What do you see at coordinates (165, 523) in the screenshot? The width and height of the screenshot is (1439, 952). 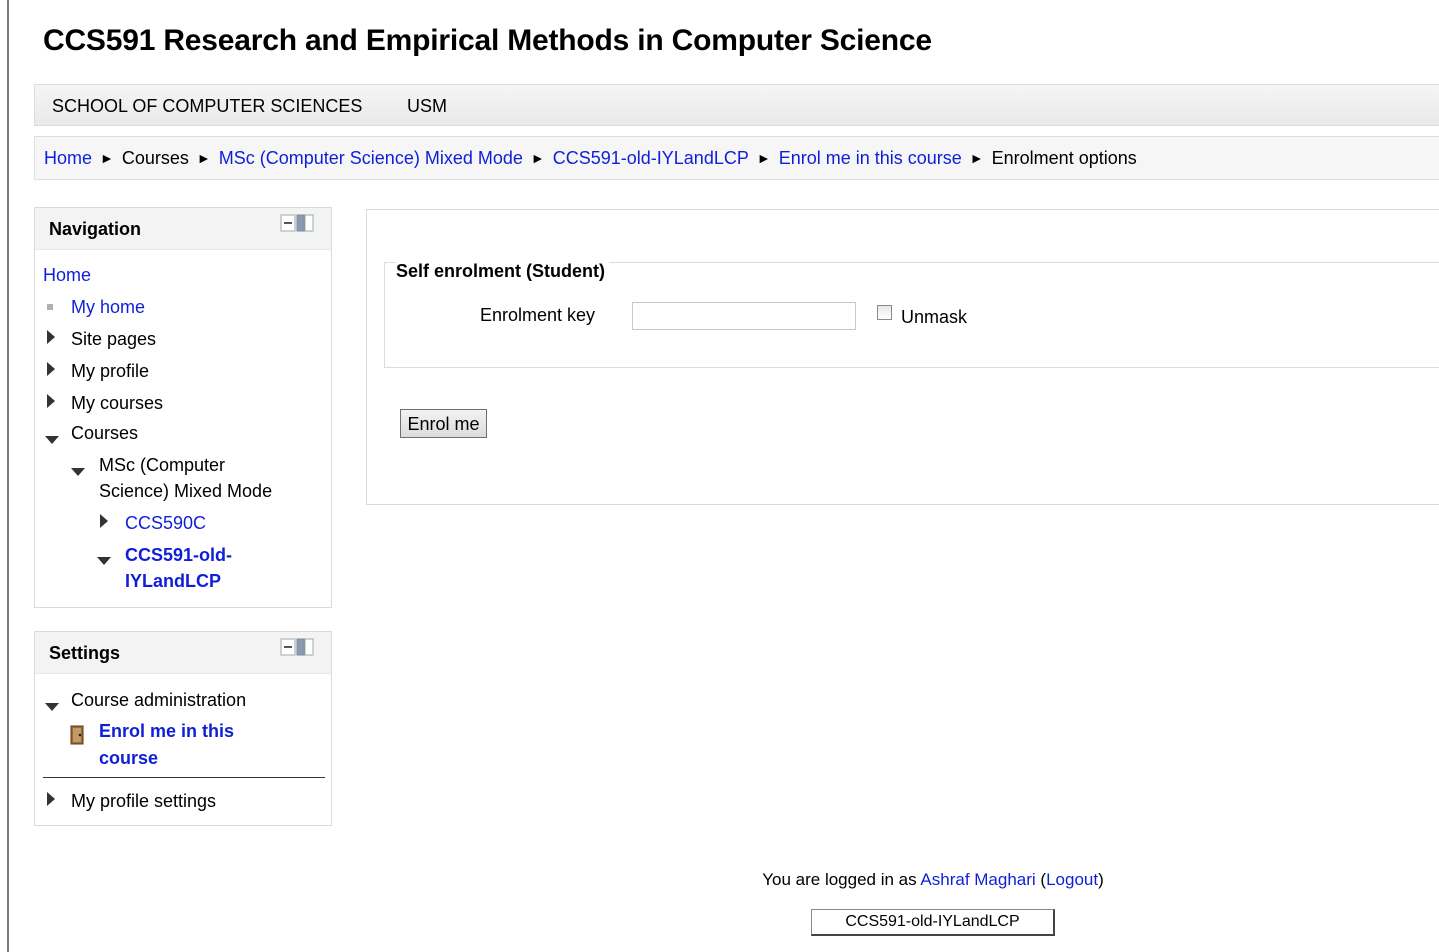 I see `nav-ccs590c: CCS590C` at bounding box center [165, 523].